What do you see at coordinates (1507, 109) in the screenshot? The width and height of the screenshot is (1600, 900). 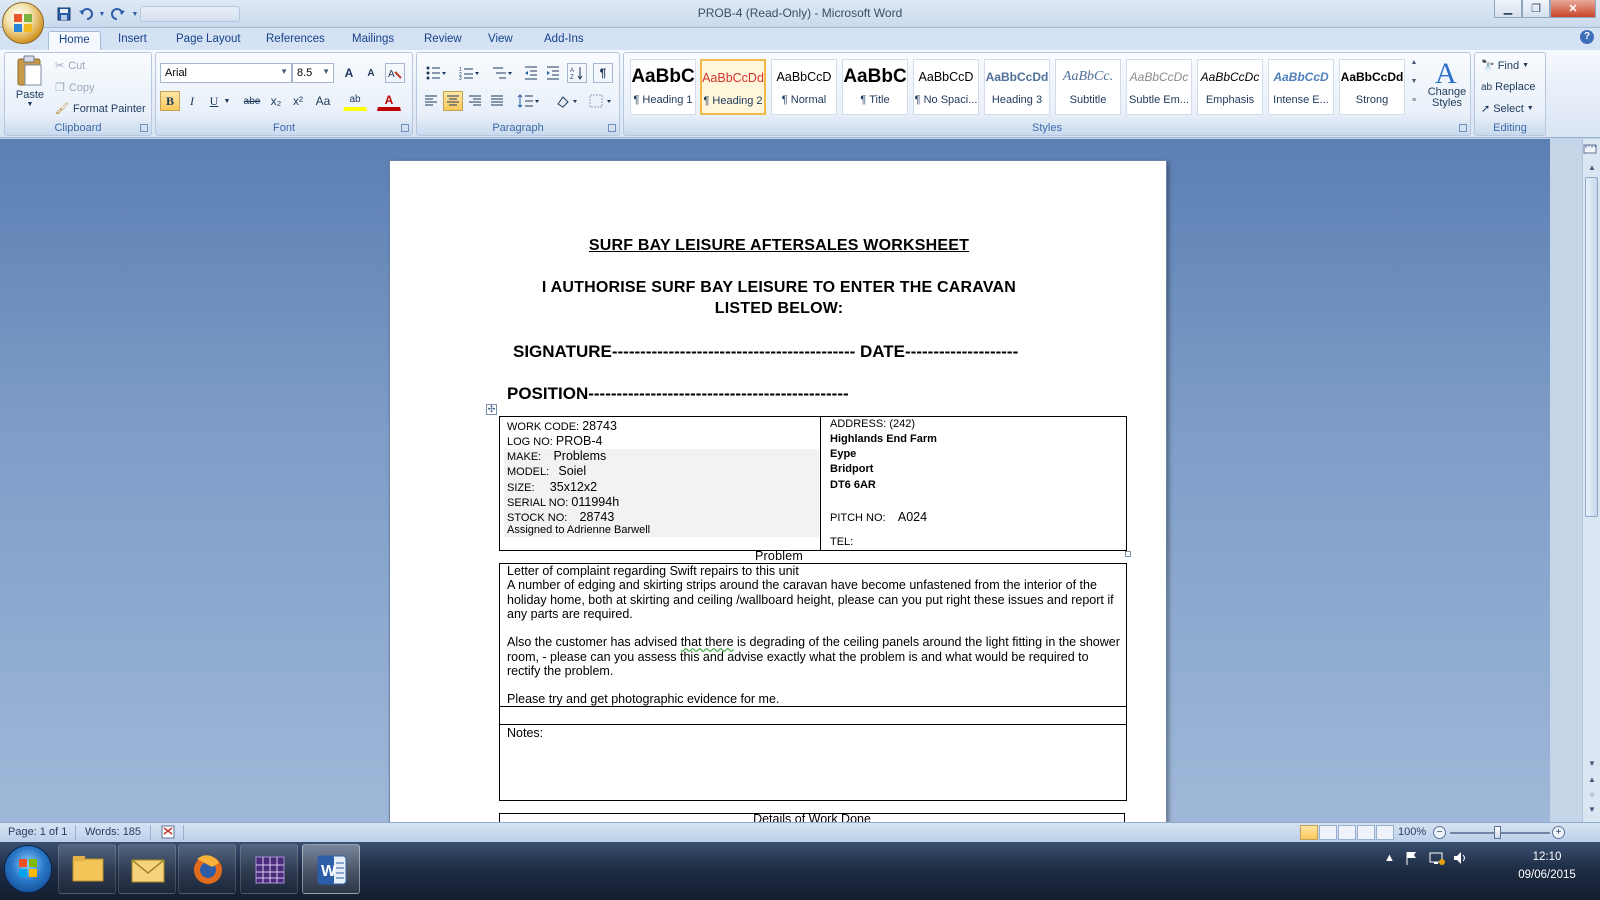 I see `select-button: ➚ Select ▼` at bounding box center [1507, 109].